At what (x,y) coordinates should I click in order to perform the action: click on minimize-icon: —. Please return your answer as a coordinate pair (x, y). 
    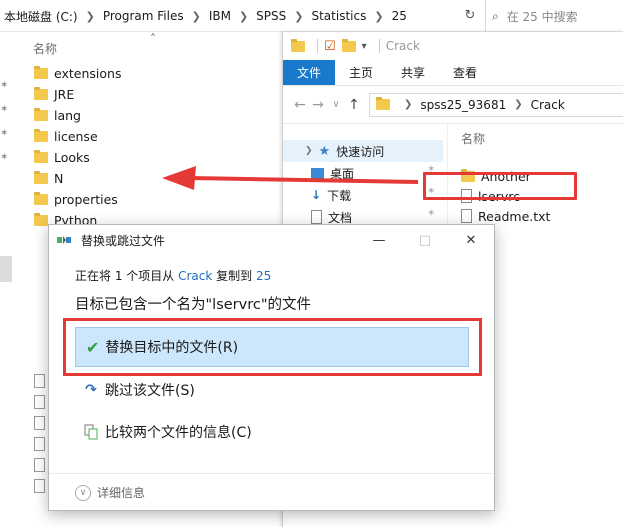
    Looking at the image, I should click on (379, 240).